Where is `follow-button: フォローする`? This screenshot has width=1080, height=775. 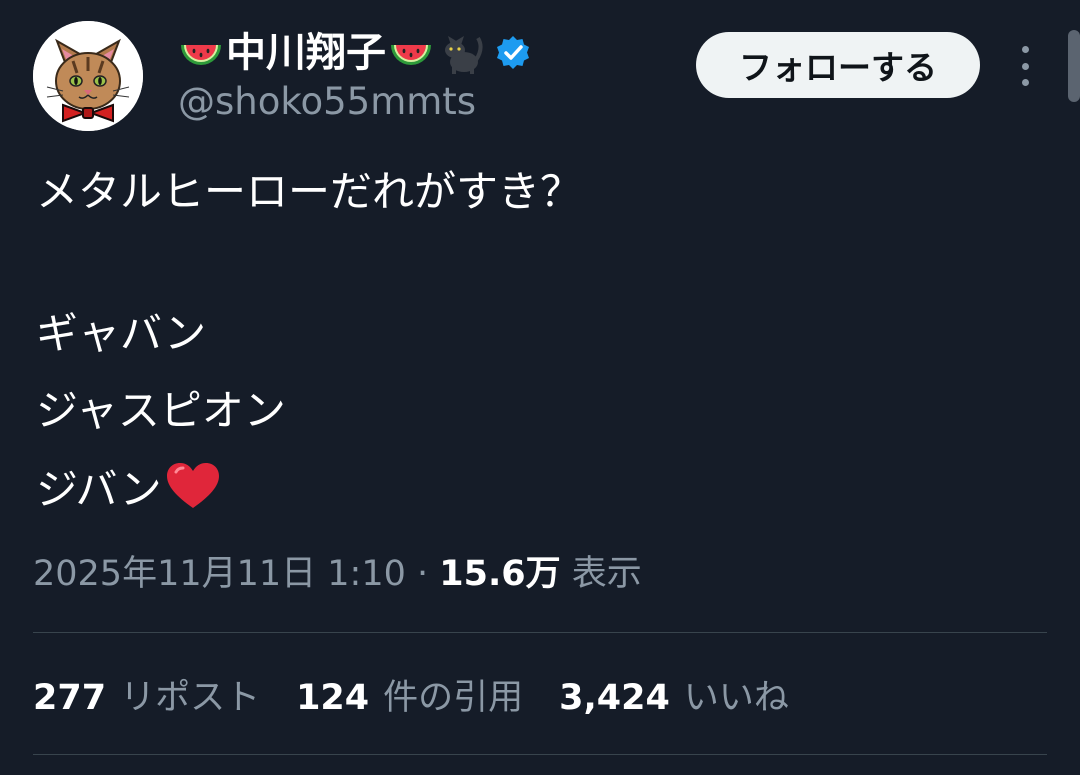 follow-button: フォローする is located at coordinates (838, 65).